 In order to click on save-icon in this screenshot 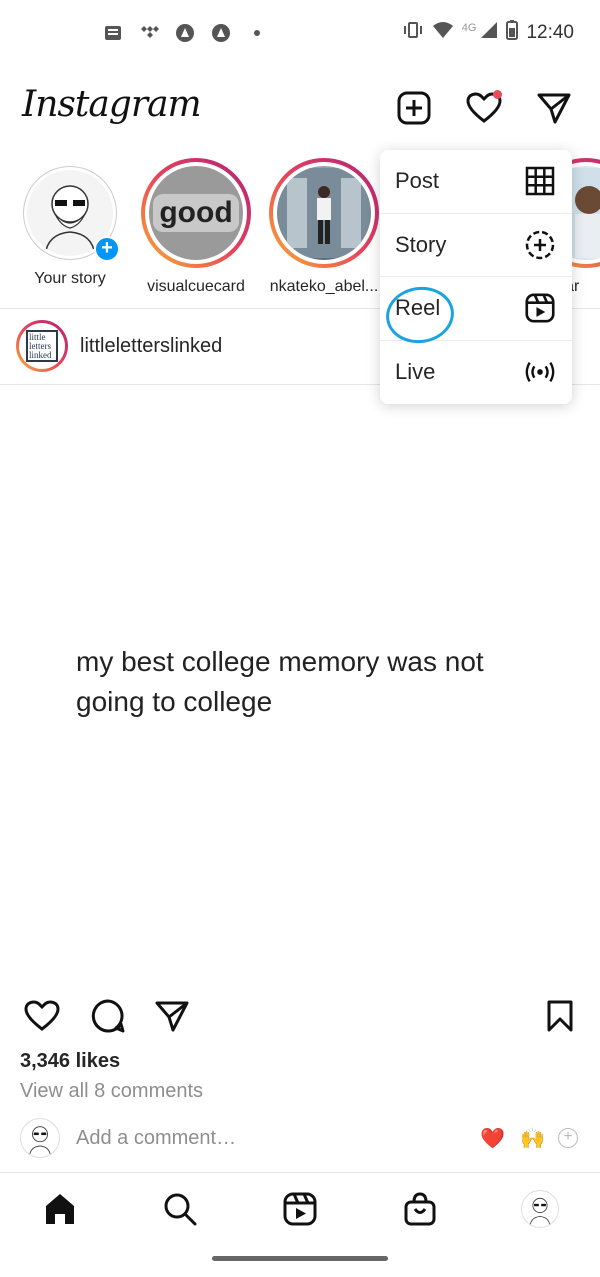, I will do `click(560, 1016)`.